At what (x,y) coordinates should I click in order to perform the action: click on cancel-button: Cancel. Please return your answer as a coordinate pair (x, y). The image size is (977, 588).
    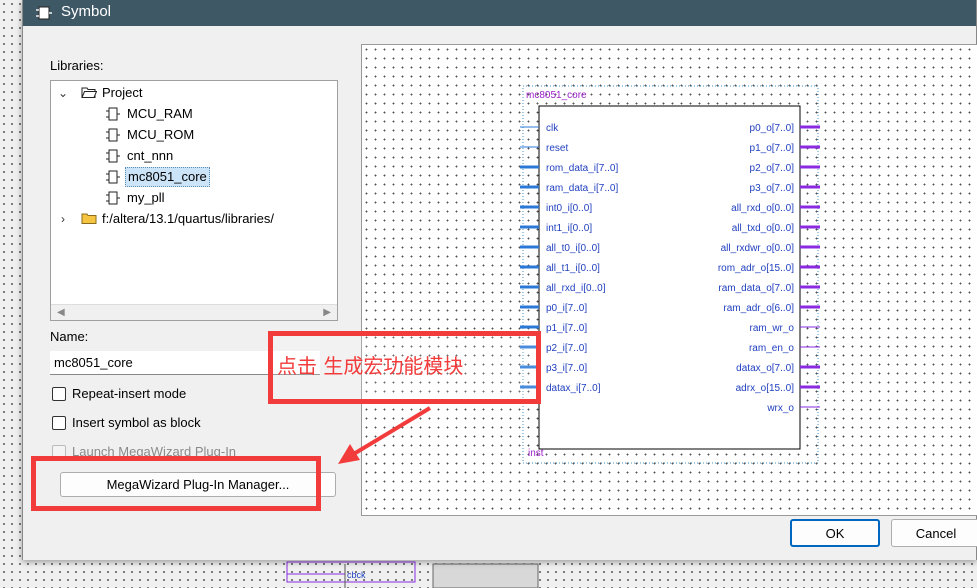
    Looking at the image, I should click on (934, 533).